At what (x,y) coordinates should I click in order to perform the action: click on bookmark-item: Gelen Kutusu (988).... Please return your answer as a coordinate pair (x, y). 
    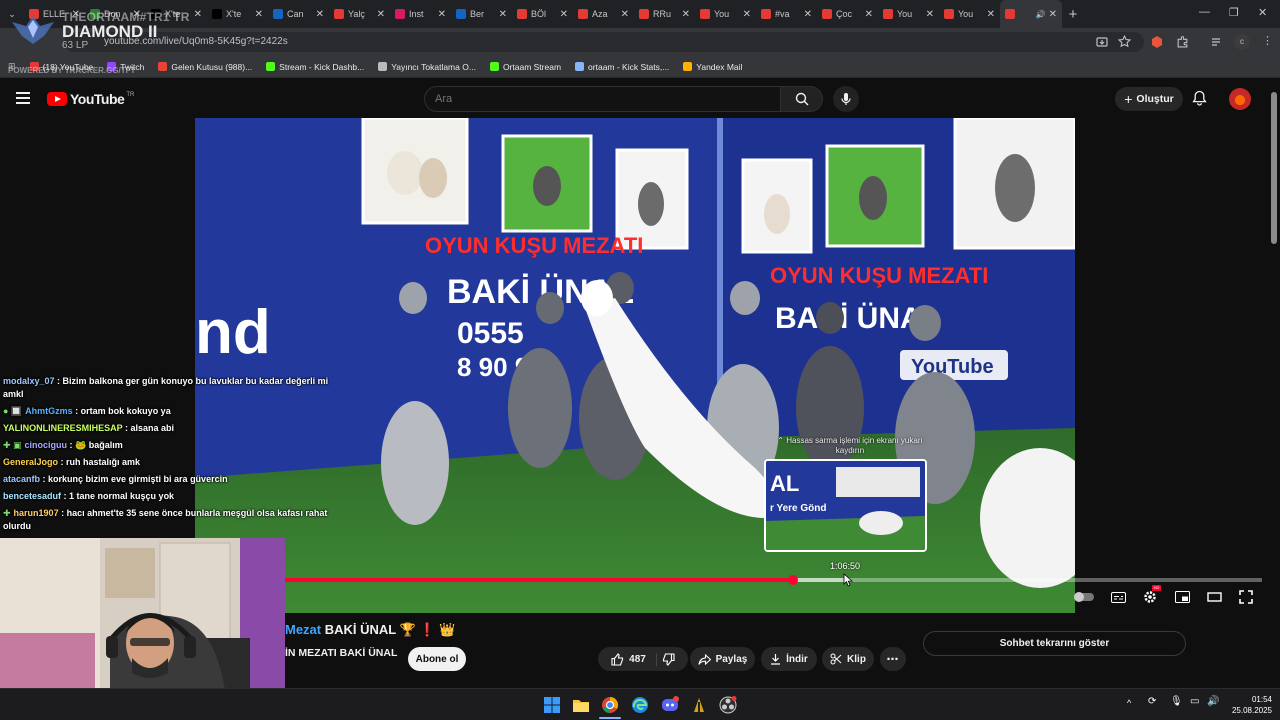
    Looking at the image, I should click on (205, 67).